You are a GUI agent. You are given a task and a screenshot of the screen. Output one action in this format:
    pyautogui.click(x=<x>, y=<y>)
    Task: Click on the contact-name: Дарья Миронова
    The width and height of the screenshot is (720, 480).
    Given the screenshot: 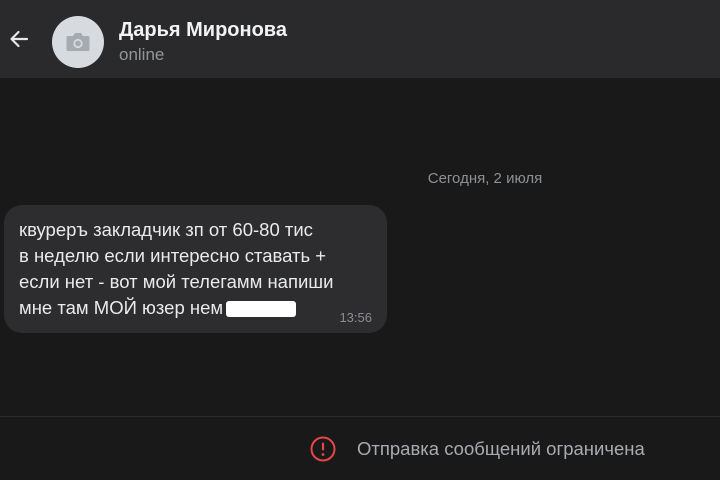 What is the action you would take?
    pyautogui.click(x=203, y=30)
    